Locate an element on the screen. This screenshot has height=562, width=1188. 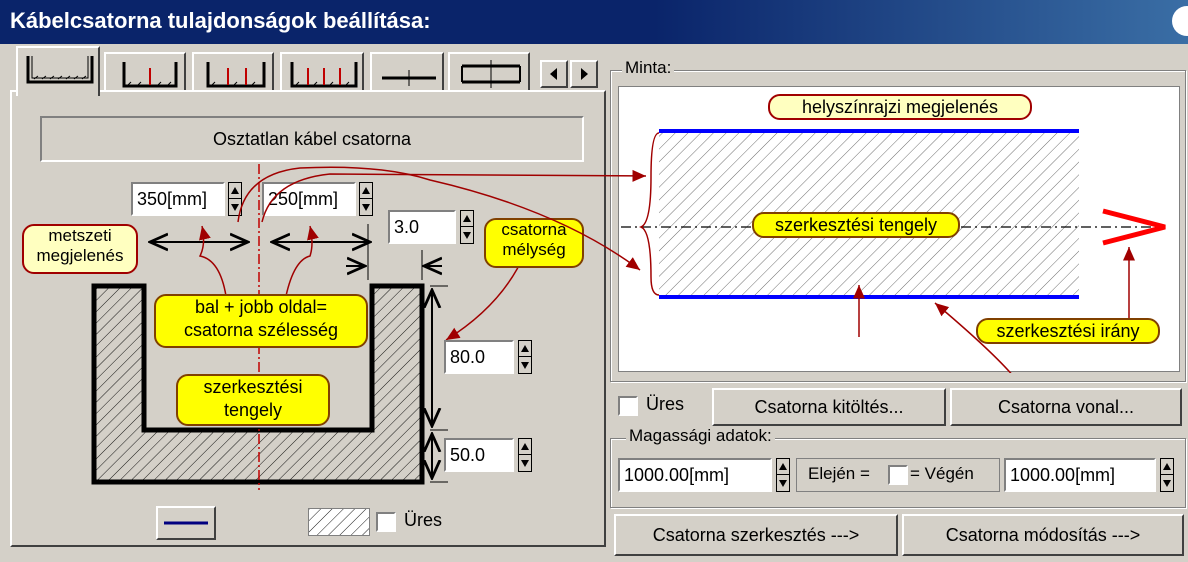
title-cap is located at coordinates (1180, 21).